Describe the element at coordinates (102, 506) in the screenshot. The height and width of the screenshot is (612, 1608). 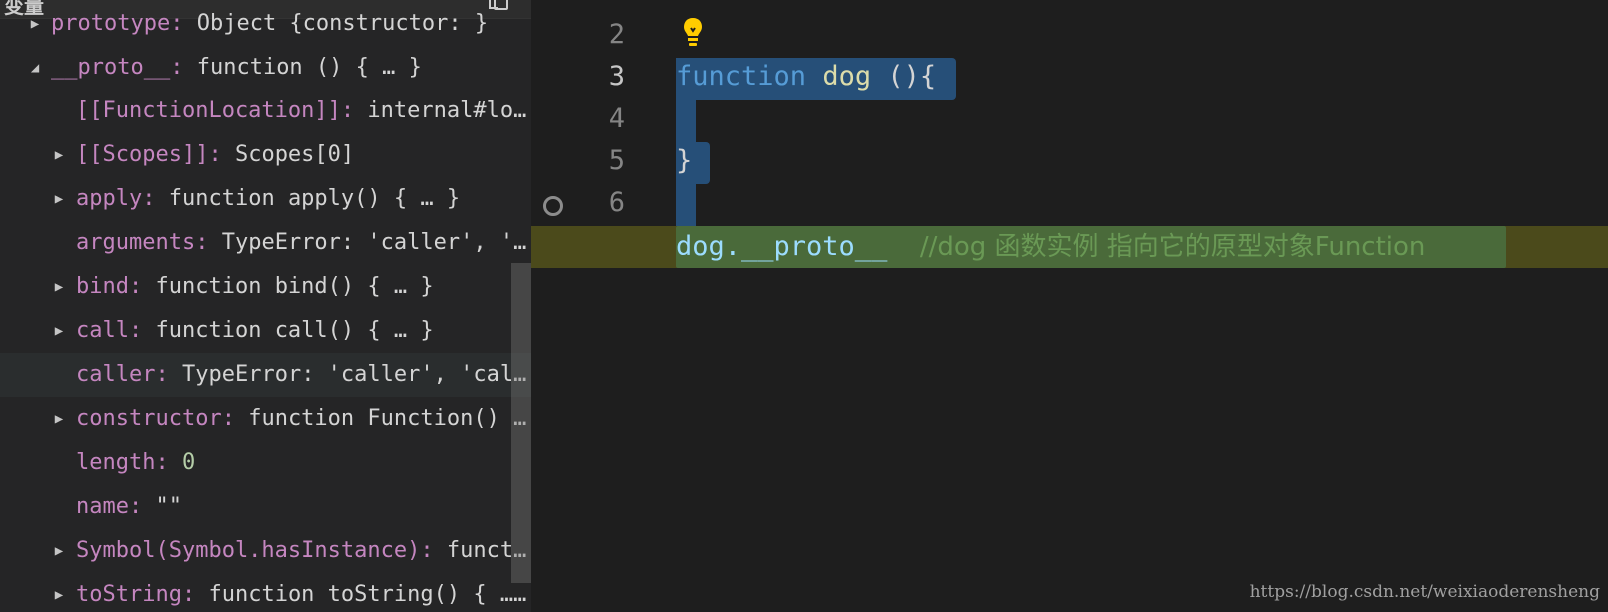
I see `variable-key: name` at that location.